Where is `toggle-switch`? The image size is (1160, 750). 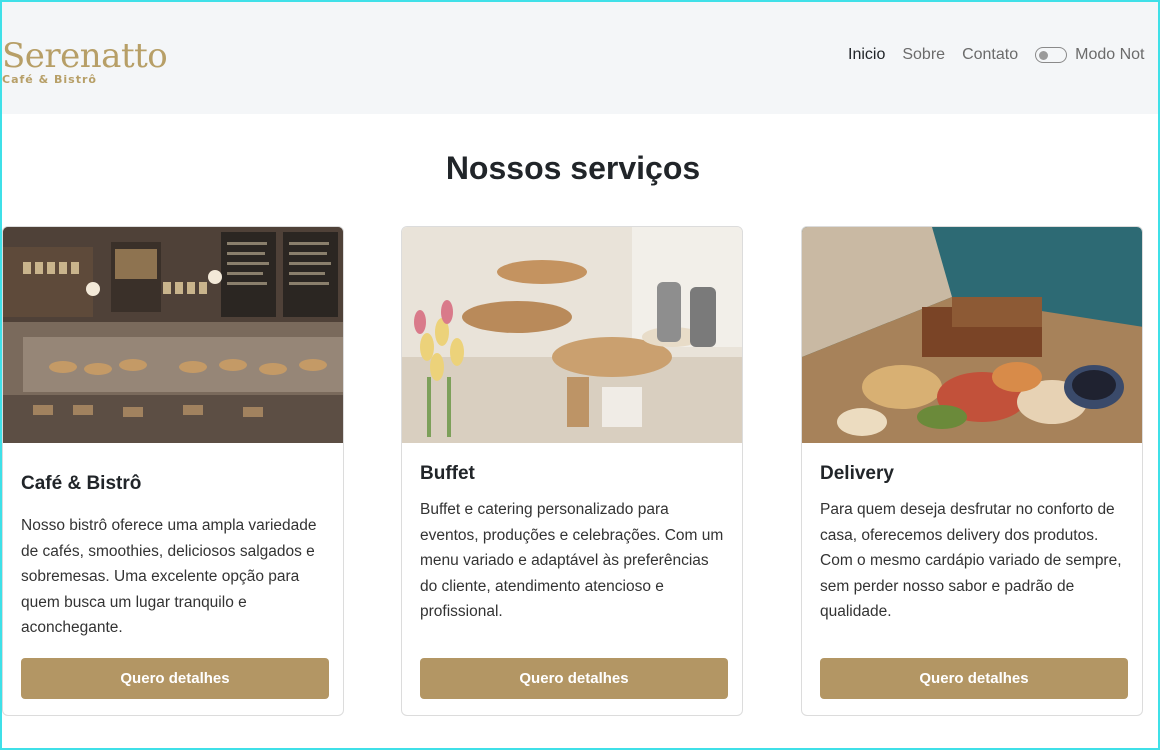
toggle-switch is located at coordinates (1051, 55).